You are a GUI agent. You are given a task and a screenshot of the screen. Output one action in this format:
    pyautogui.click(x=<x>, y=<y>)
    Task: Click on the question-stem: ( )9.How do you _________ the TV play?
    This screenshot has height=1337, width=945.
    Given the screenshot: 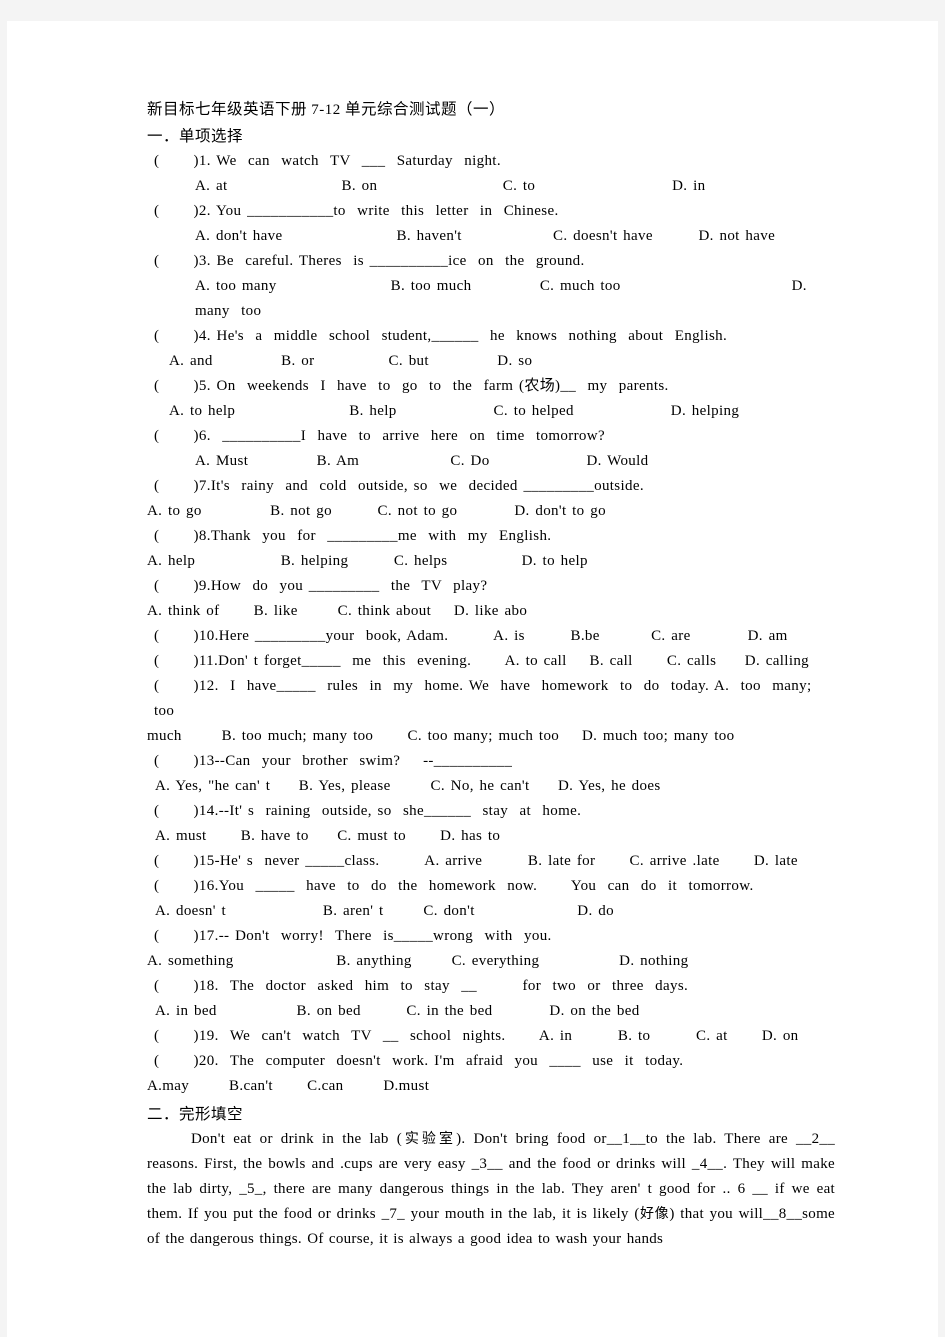 What is the action you would take?
    pyautogui.click(x=321, y=586)
    